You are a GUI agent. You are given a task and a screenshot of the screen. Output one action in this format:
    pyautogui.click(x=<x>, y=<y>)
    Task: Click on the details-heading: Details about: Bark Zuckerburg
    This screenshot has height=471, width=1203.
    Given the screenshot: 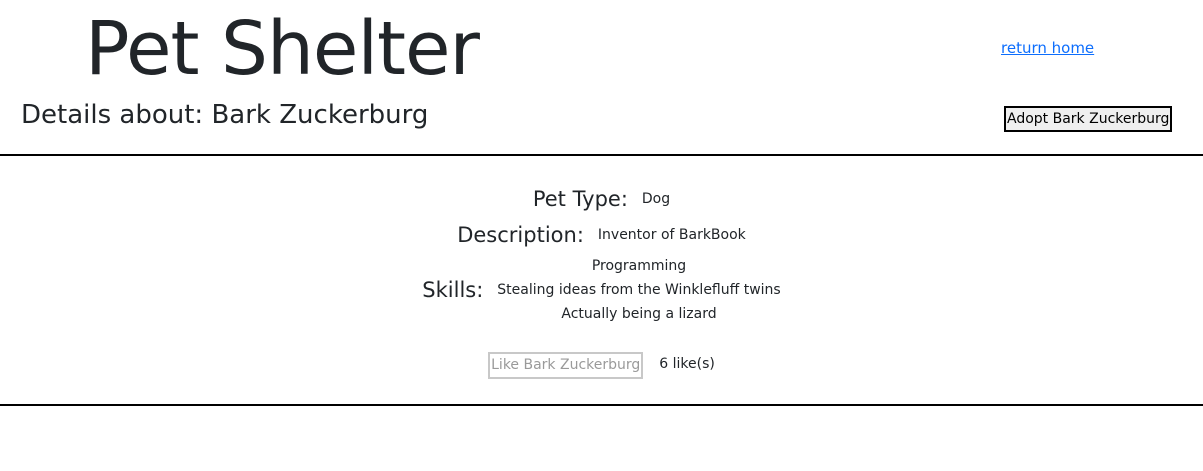 What is the action you would take?
    pyautogui.click(x=224, y=115)
    